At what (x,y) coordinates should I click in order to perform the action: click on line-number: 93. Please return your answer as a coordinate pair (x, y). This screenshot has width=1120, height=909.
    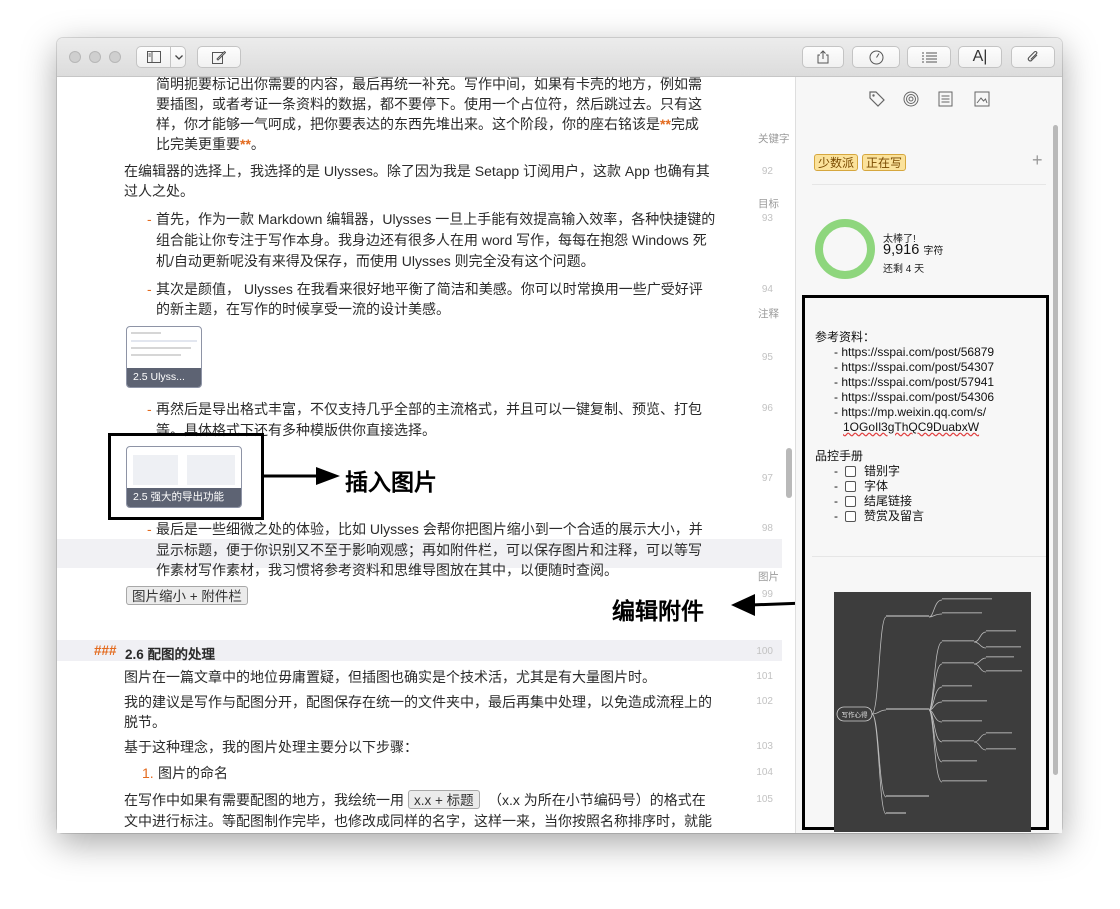
    Looking at the image, I should click on (767, 218).